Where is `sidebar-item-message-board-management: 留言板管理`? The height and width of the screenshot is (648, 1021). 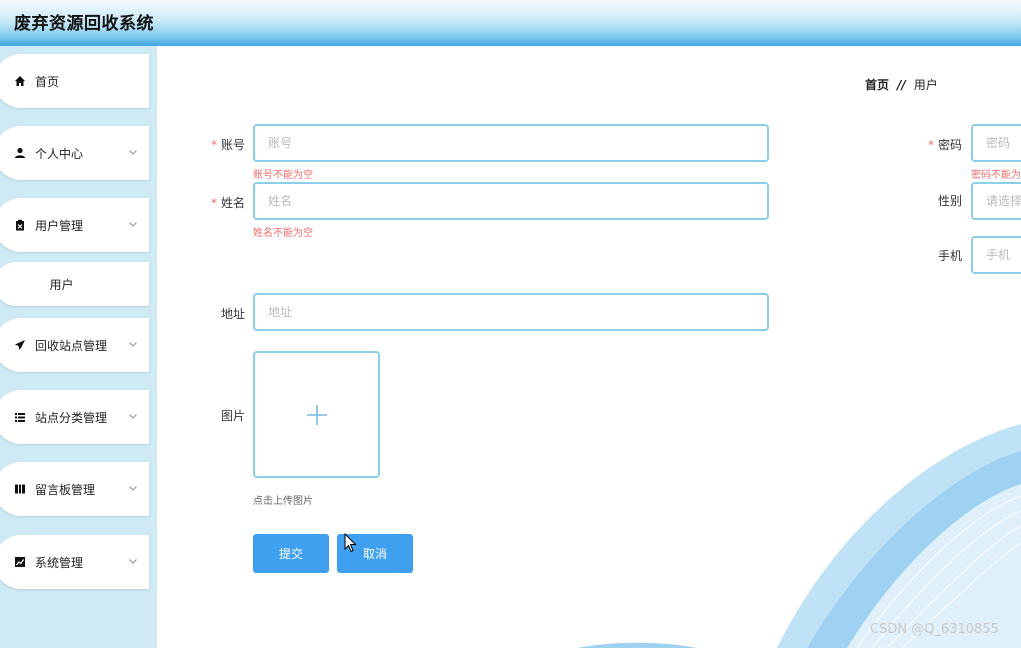
sidebar-item-message-board-management: 留言板管理 is located at coordinates (74, 489).